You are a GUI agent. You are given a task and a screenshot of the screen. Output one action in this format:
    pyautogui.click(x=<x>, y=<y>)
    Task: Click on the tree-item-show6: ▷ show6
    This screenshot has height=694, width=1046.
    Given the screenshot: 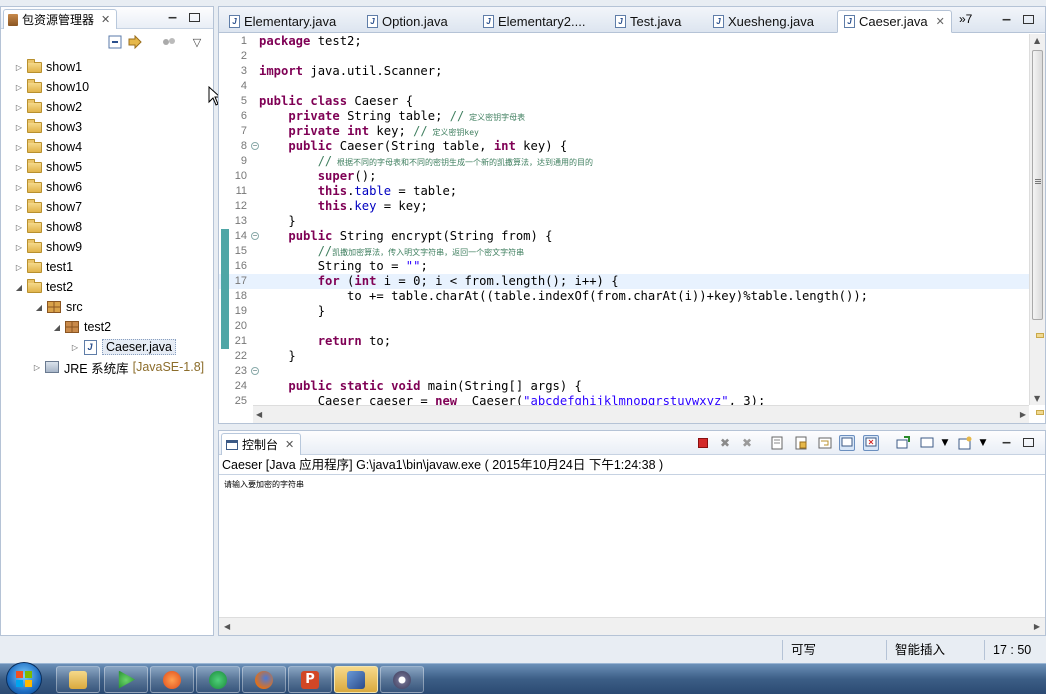 What is the action you would take?
    pyautogui.click(x=107, y=187)
    